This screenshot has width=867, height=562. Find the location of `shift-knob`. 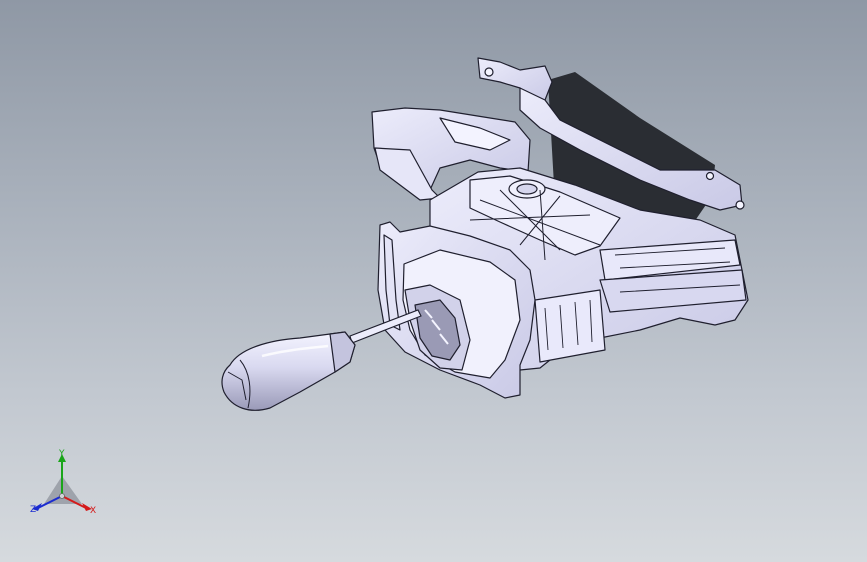

shift-knob is located at coordinates (288, 371).